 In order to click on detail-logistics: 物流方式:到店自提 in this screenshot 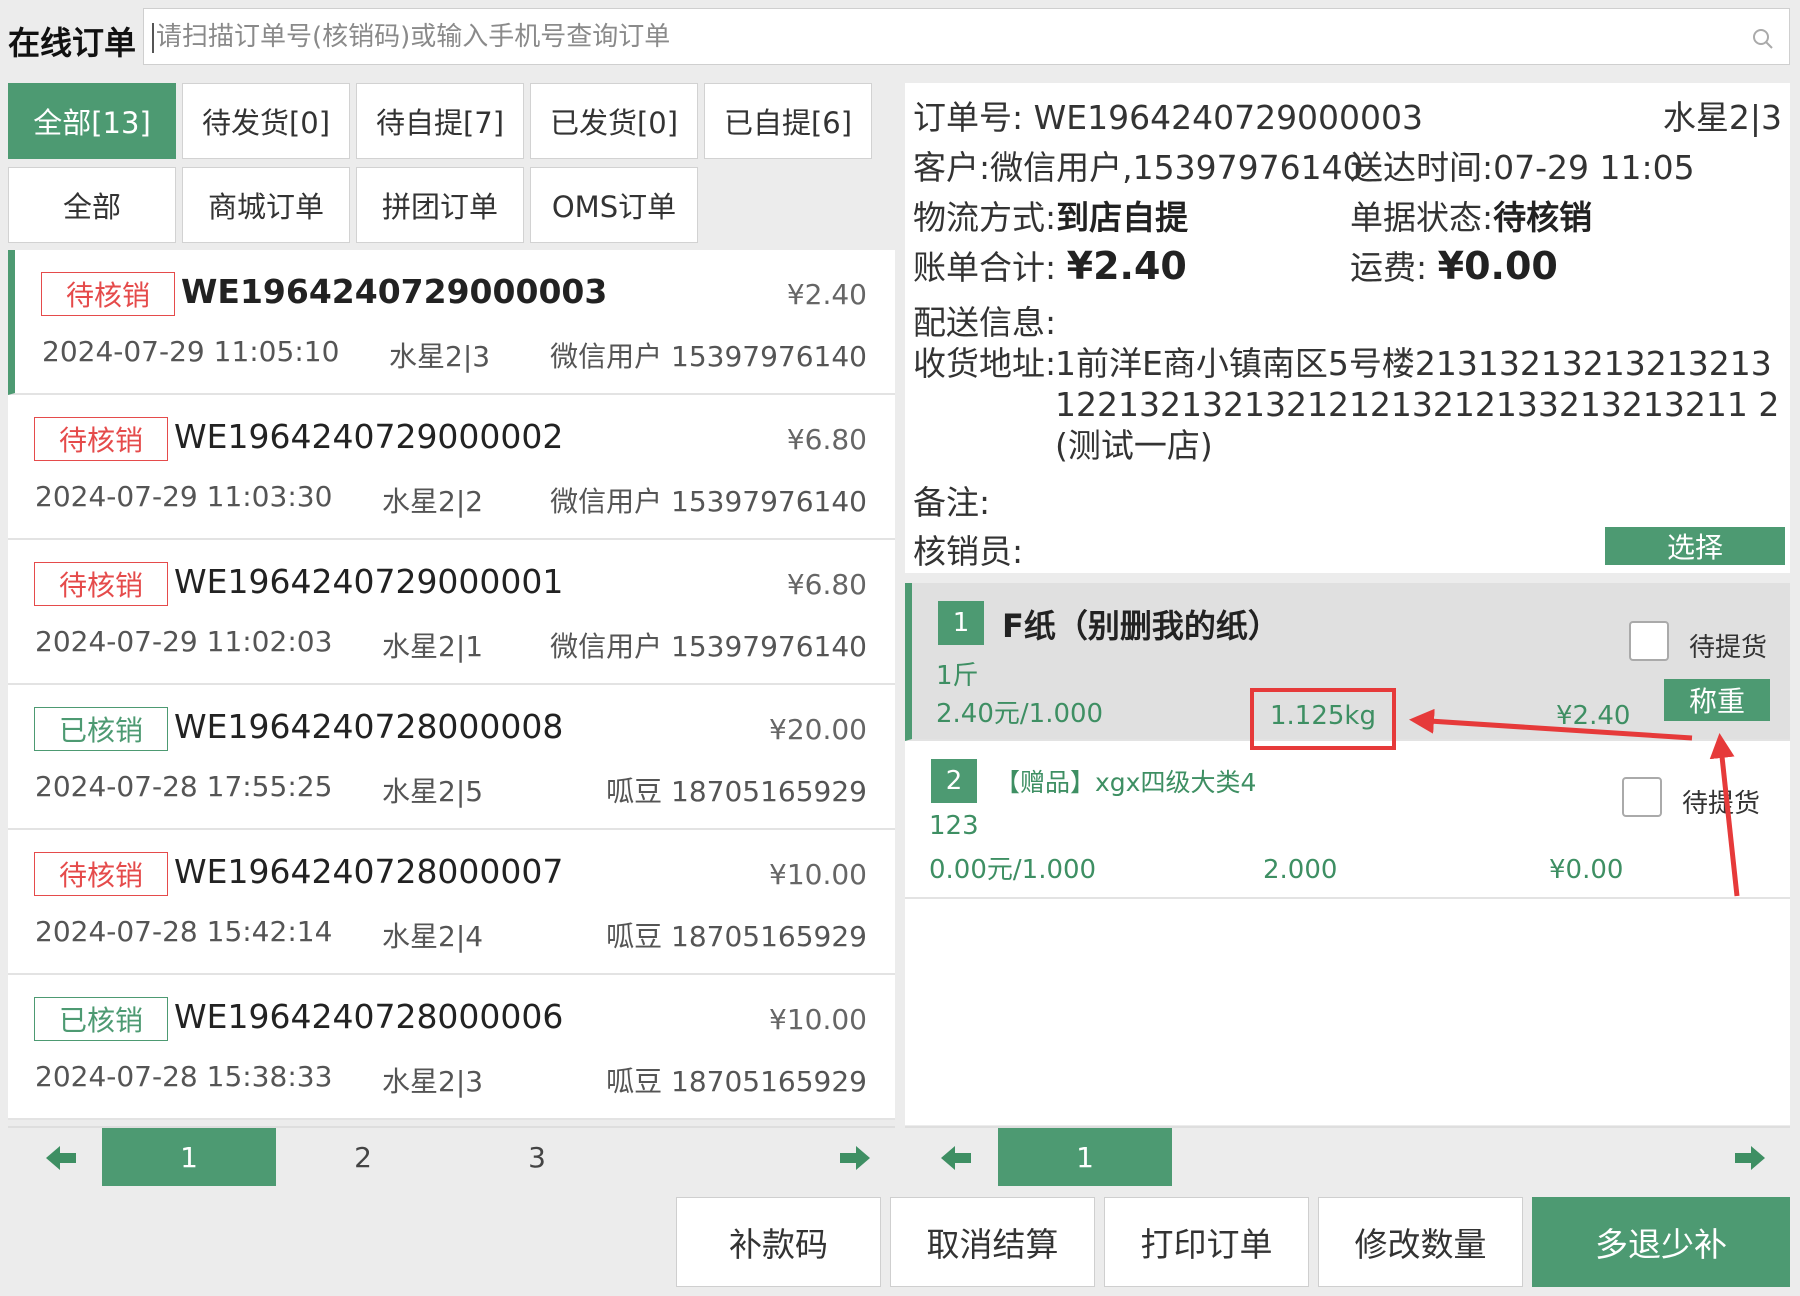, I will do `click(1051, 217)`.